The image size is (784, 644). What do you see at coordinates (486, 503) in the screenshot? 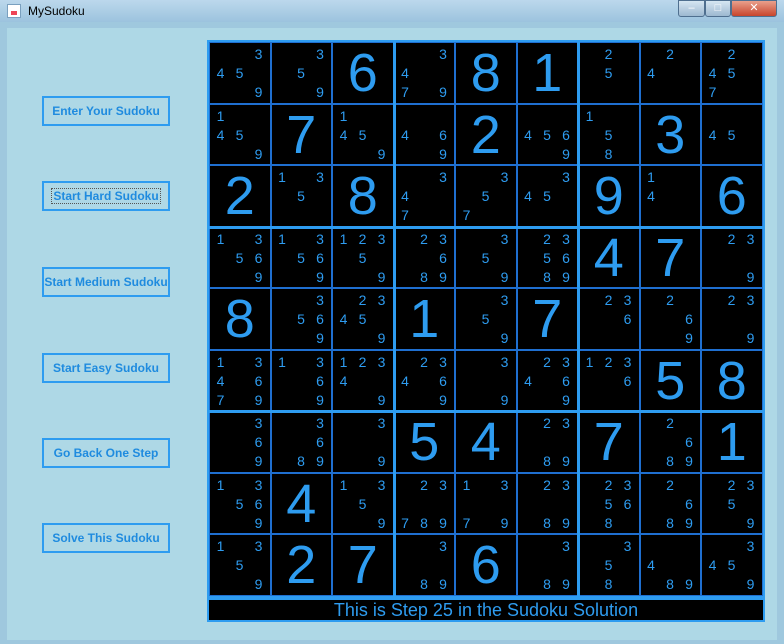
I see `sudoku-cell: 1 3 7 9` at bounding box center [486, 503].